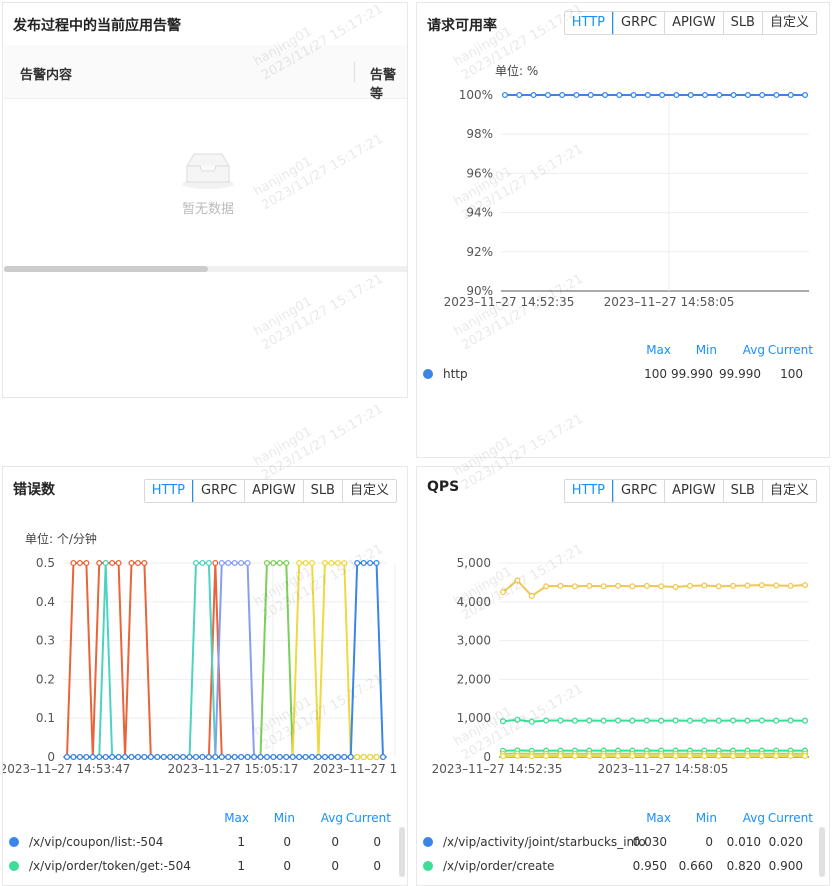  What do you see at coordinates (354, 72) in the screenshot?
I see `column-divider` at bounding box center [354, 72].